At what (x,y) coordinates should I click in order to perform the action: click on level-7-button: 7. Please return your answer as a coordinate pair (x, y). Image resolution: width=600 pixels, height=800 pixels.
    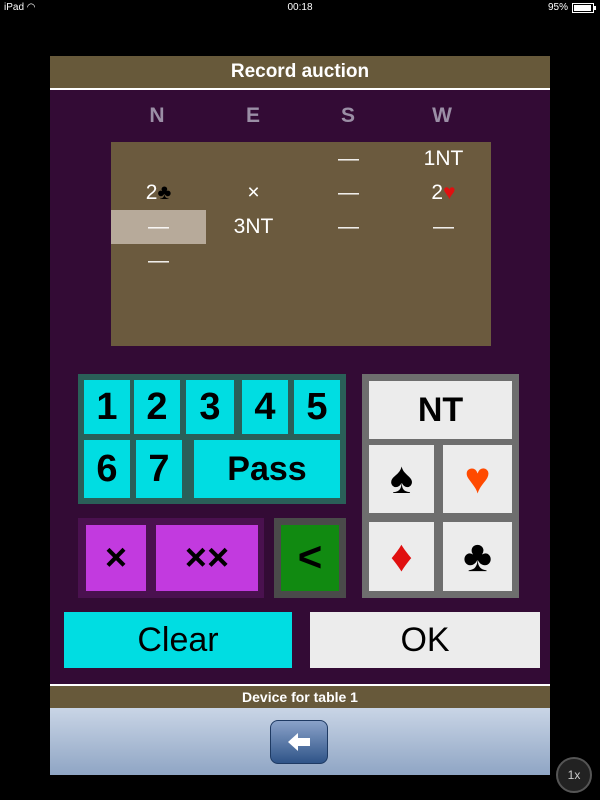
    Looking at the image, I should click on (159, 469).